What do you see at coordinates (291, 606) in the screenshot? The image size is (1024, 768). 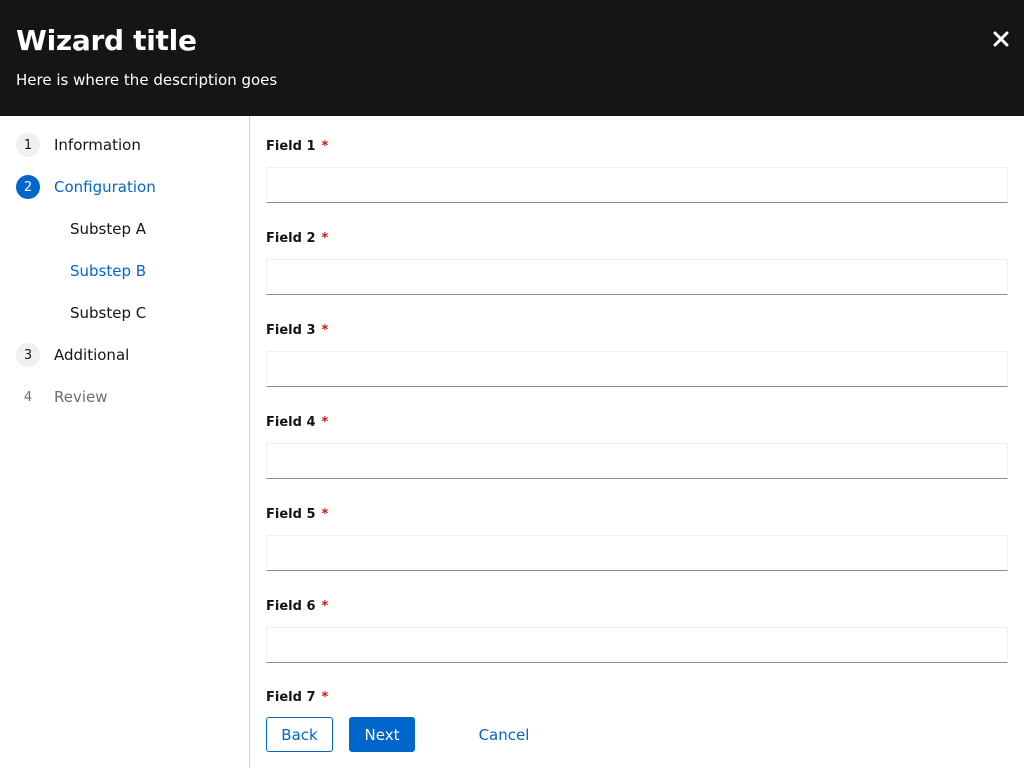 I see `field-label-text: Field 6` at bounding box center [291, 606].